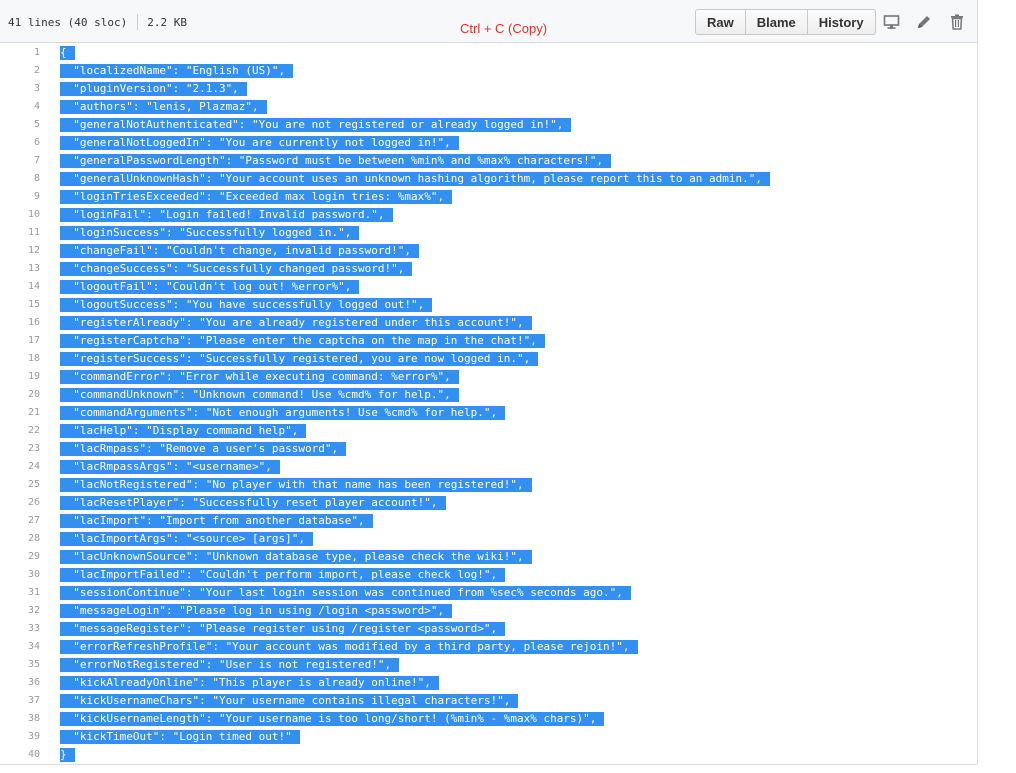  Describe the element at coordinates (20, 503) in the screenshot. I see `line-number: 26` at that location.